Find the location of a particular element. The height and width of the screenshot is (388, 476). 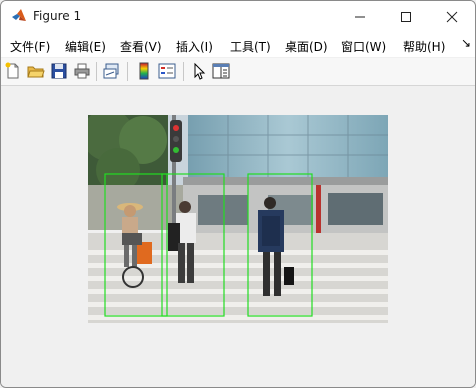

menu-window: 窗口(W) is located at coordinates (363, 46).